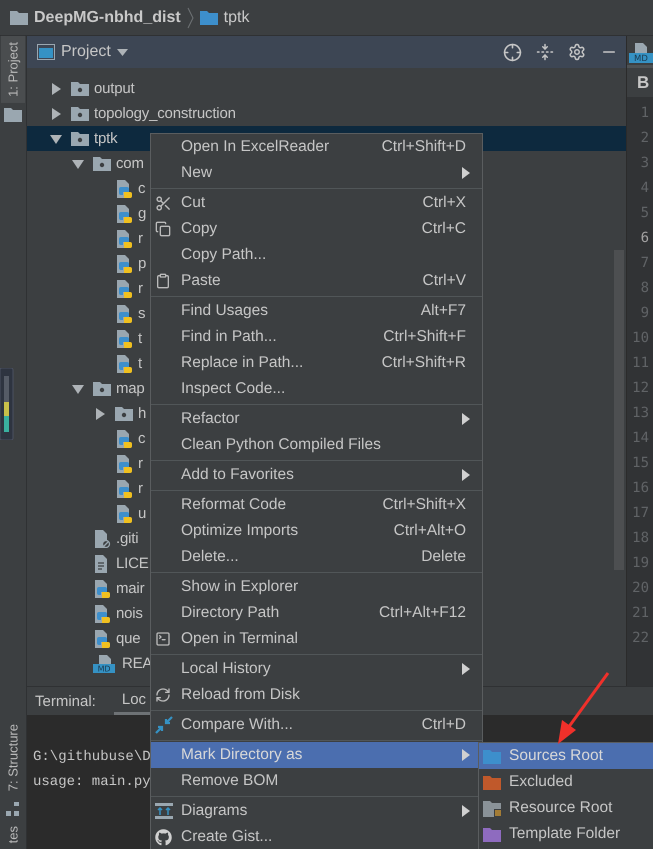 Image resolution: width=653 pixels, height=849 pixels. Describe the element at coordinates (92, 782) in the screenshot. I see `terminal-line: usage: main.py` at that location.